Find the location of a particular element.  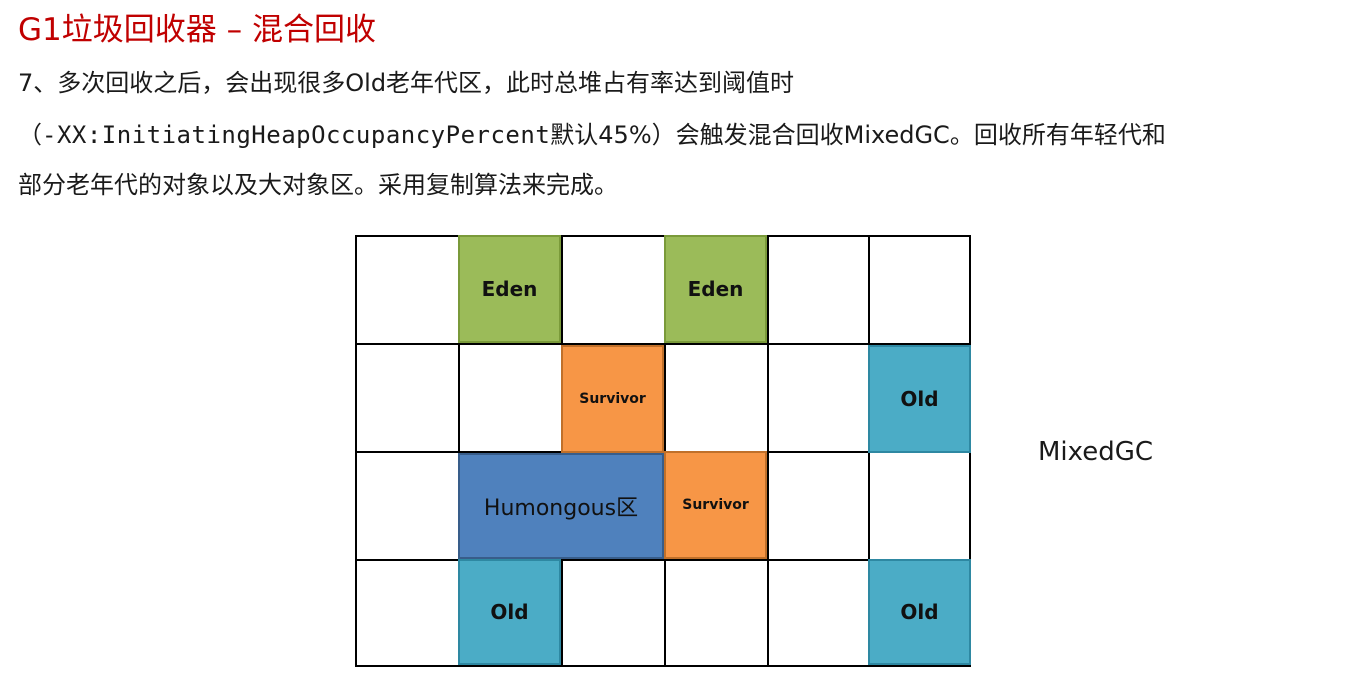

page-title: G1垃圾回收器 – 混合回收 is located at coordinates (197, 30).